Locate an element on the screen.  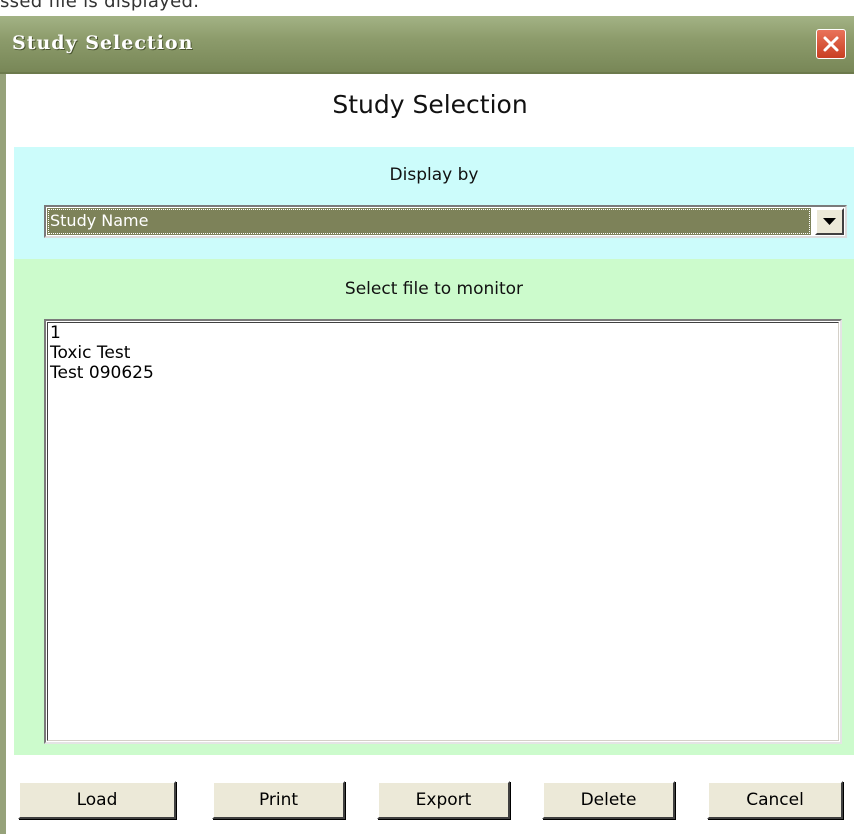
list-item: Test 090625 is located at coordinates (443, 373).